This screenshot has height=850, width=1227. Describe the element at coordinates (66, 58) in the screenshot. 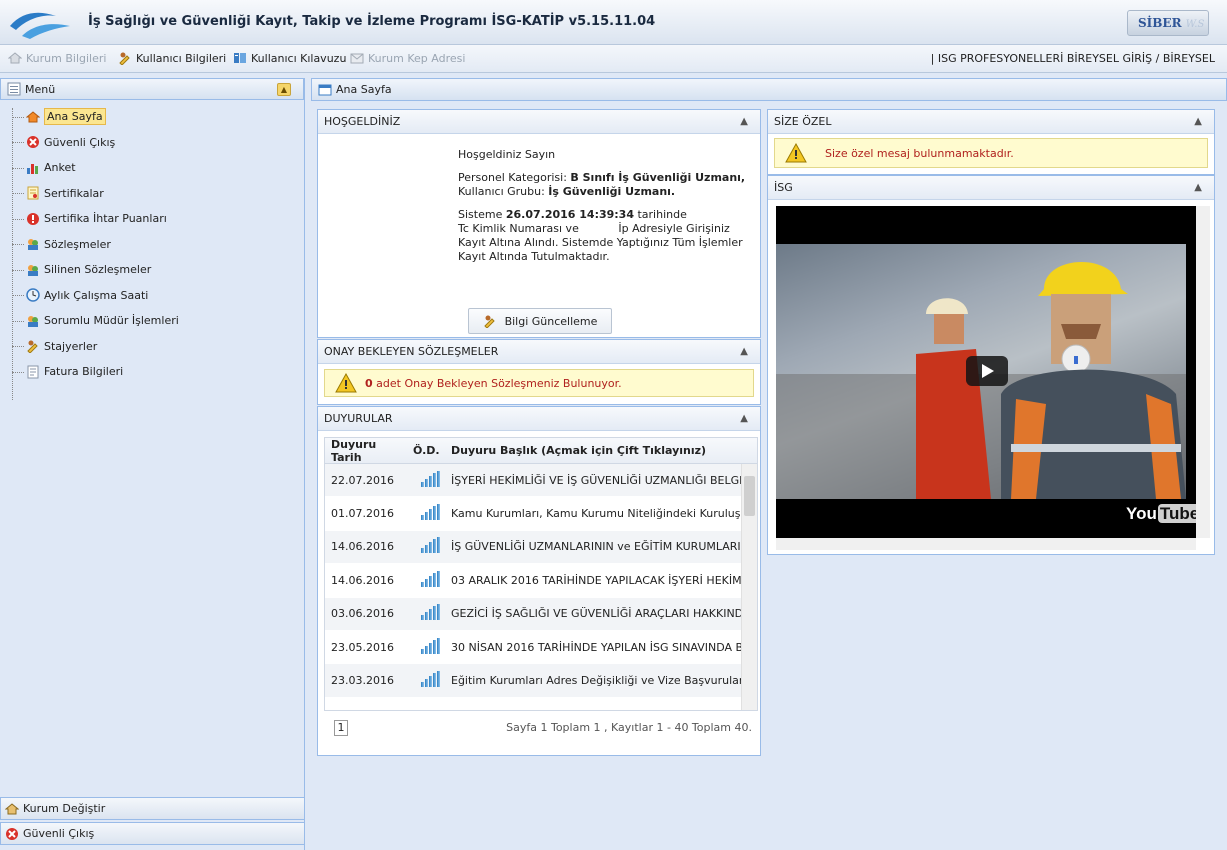

I see `toolbar-item-label: Kurum Bilgileri` at that location.